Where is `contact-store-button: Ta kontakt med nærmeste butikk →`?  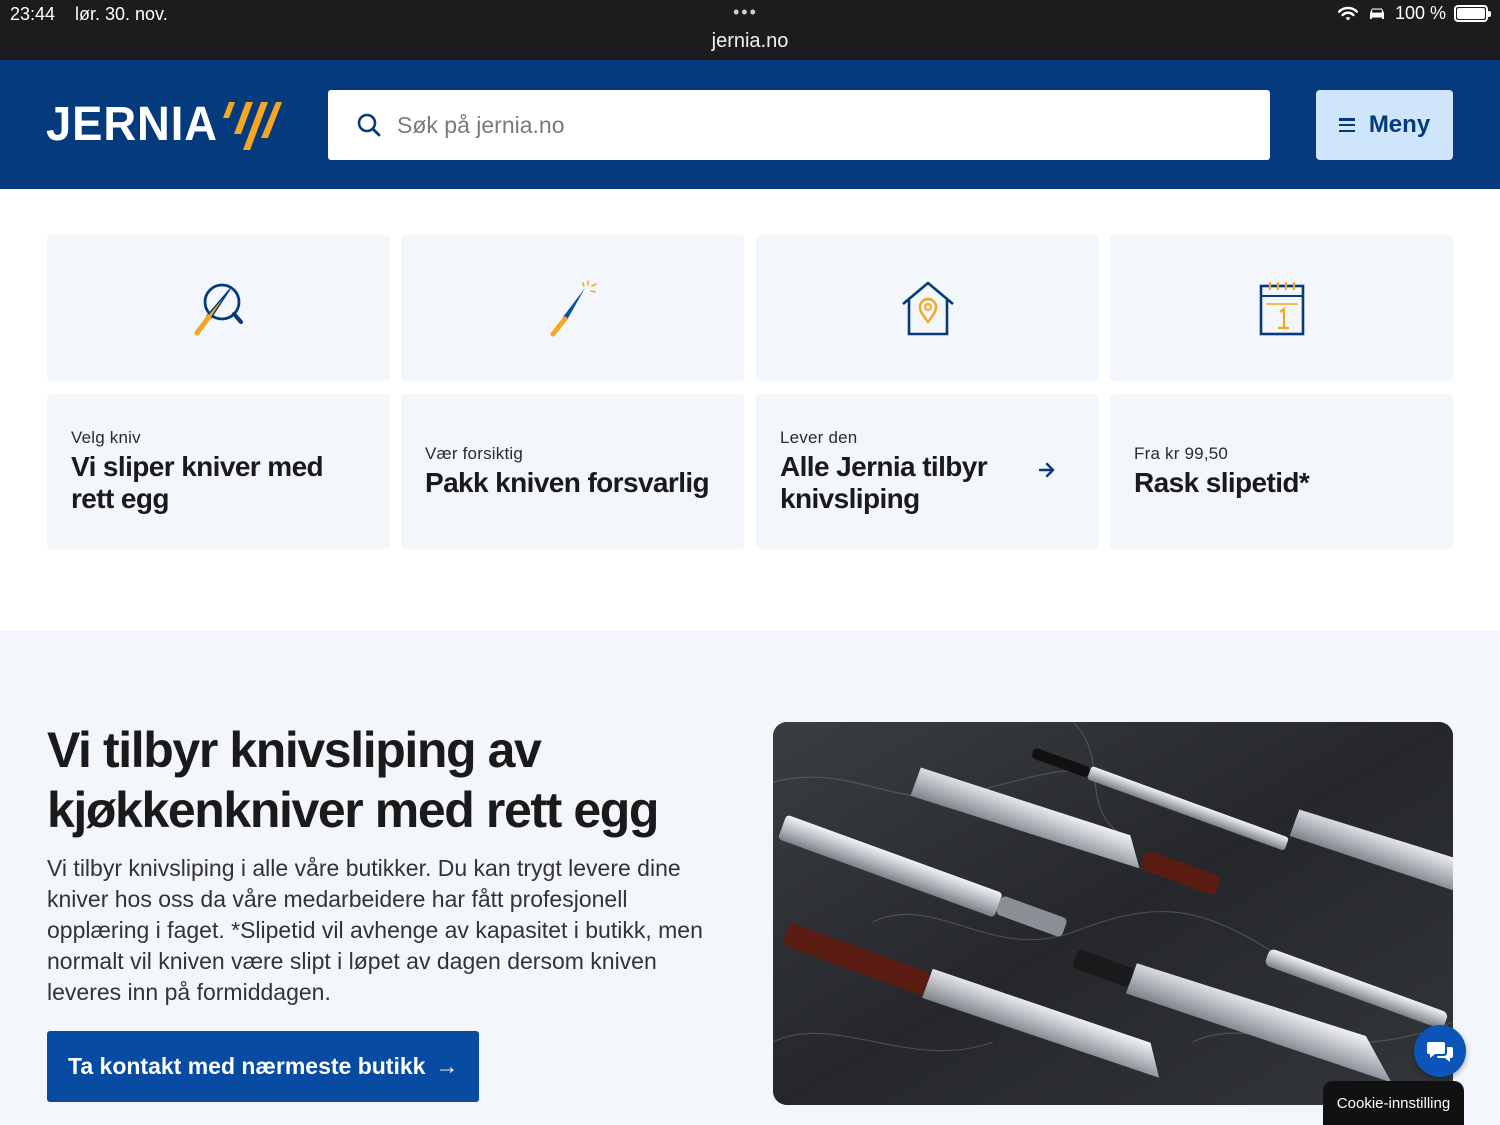 contact-store-button: Ta kontakt med nærmeste butikk → is located at coordinates (263, 1066).